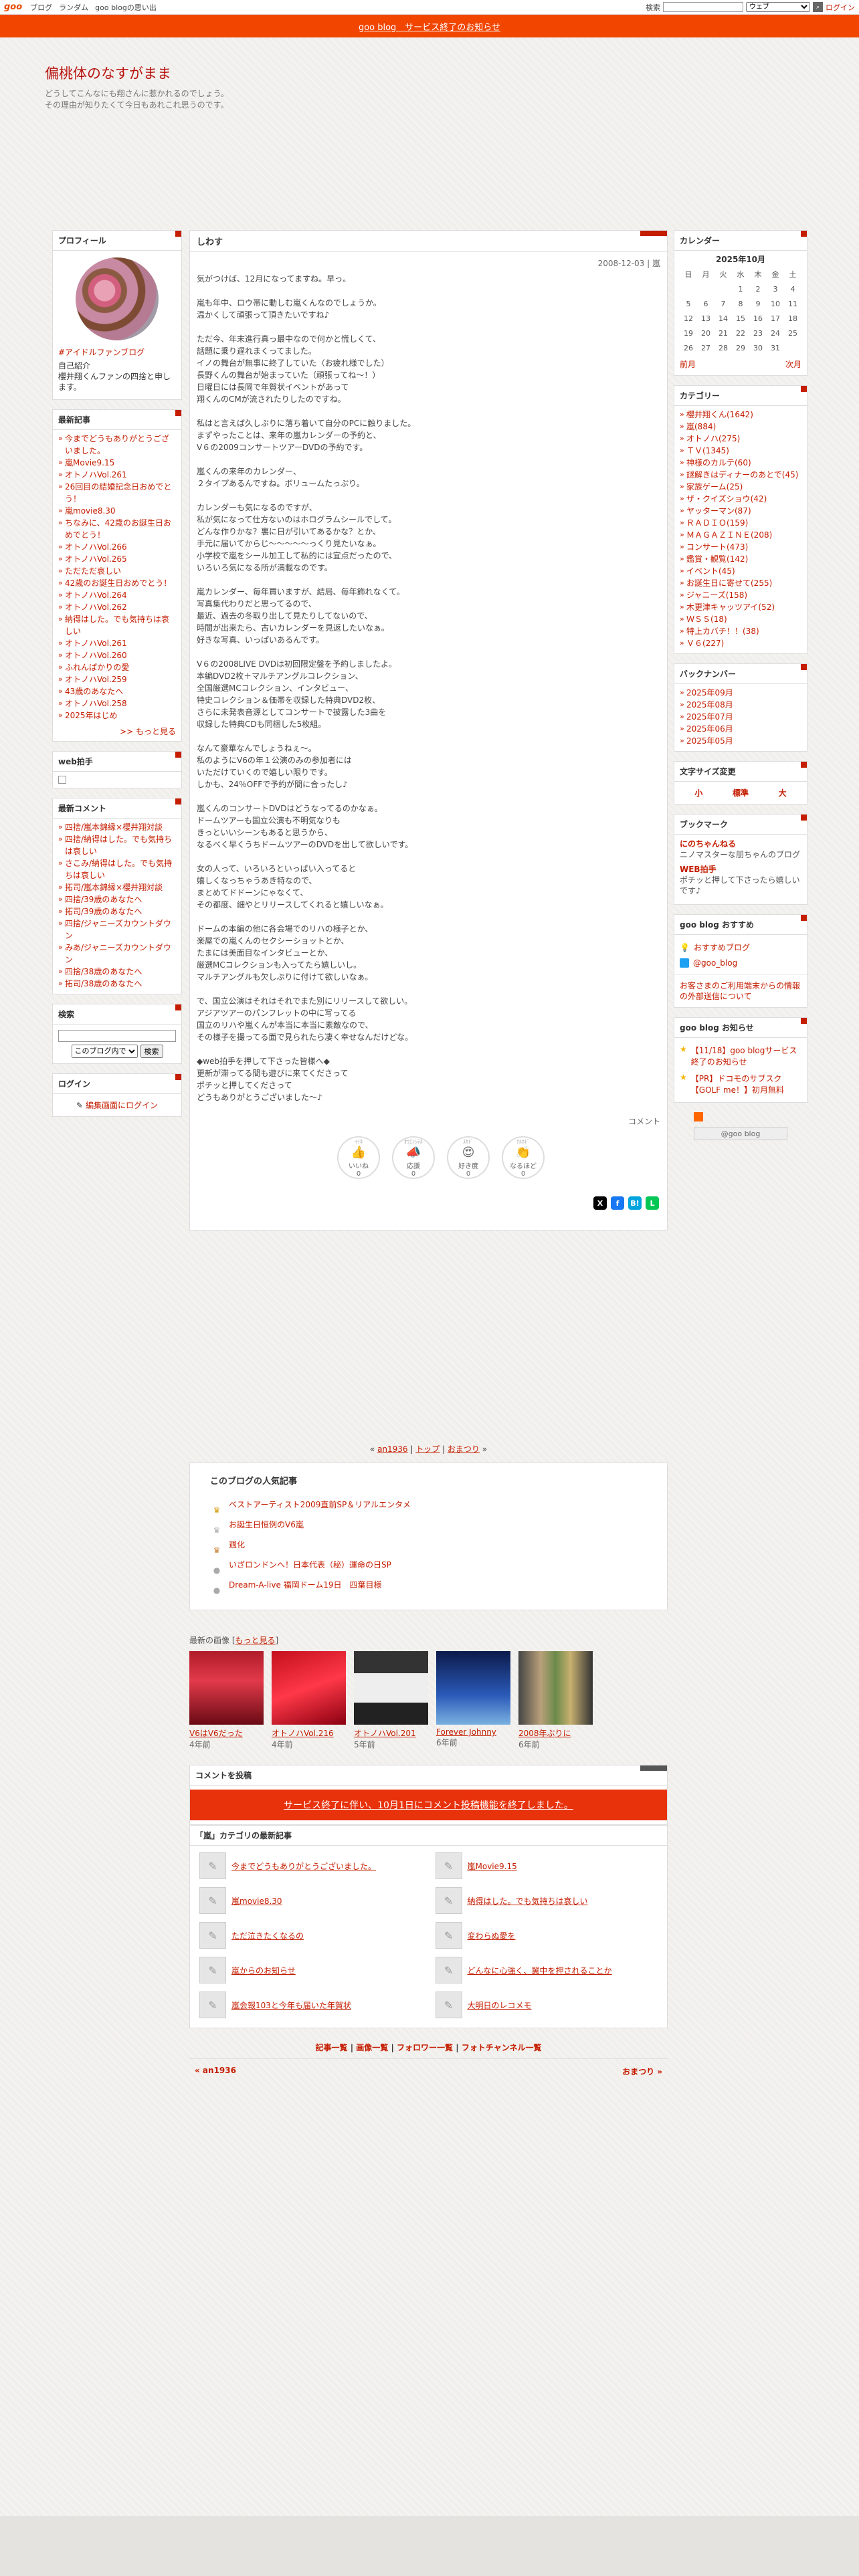 Image resolution: width=859 pixels, height=2576 pixels. Describe the element at coordinates (775, 333) in the screenshot. I see `calendar-day: 24` at that location.